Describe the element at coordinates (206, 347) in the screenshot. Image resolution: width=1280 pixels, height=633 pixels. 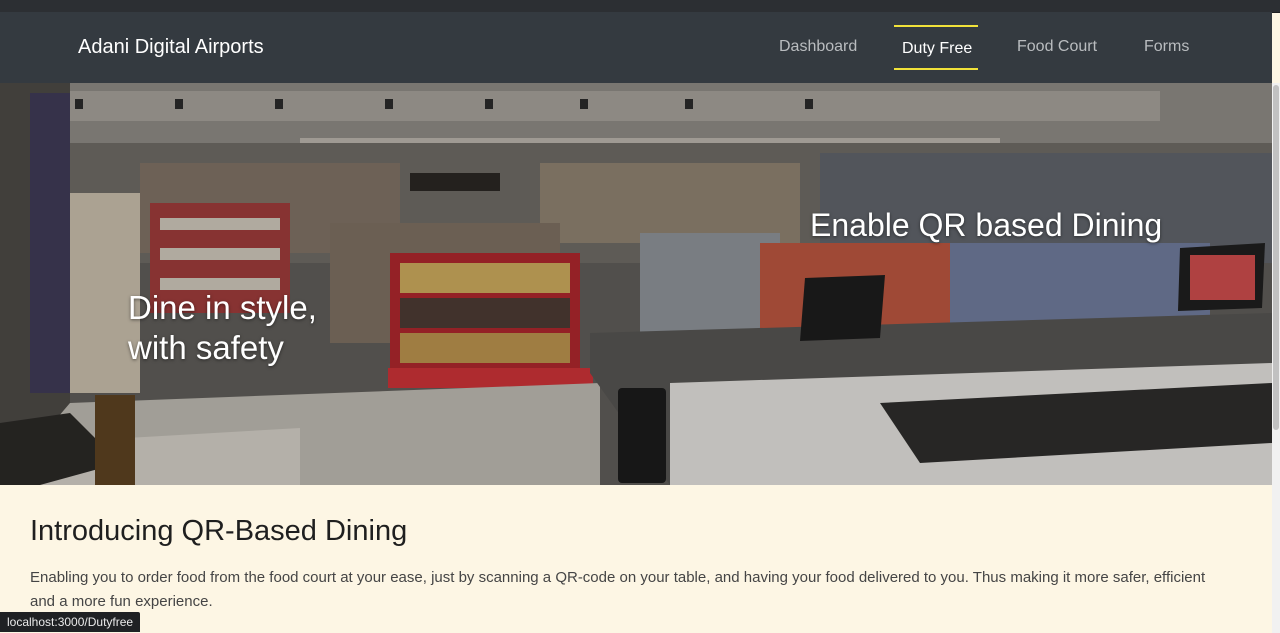
I see `hero-tagline-line2: with safety` at that location.